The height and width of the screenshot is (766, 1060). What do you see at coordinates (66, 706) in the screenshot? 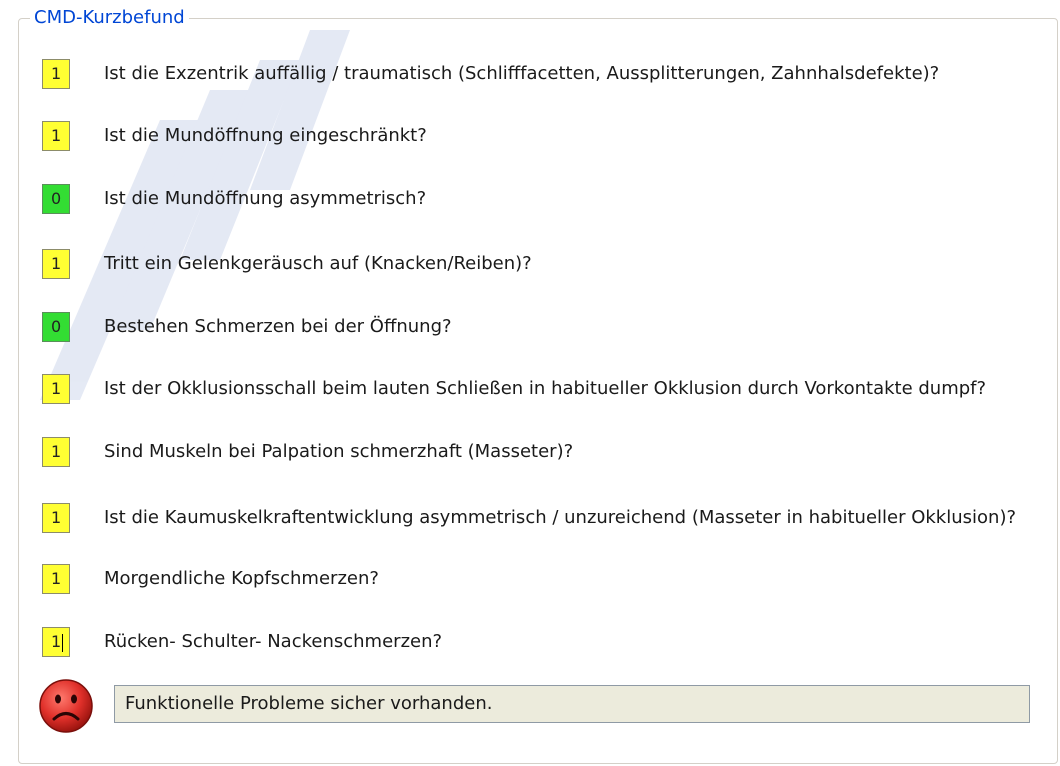
I see `sad-face-icon` at bounding box center [66, 706].